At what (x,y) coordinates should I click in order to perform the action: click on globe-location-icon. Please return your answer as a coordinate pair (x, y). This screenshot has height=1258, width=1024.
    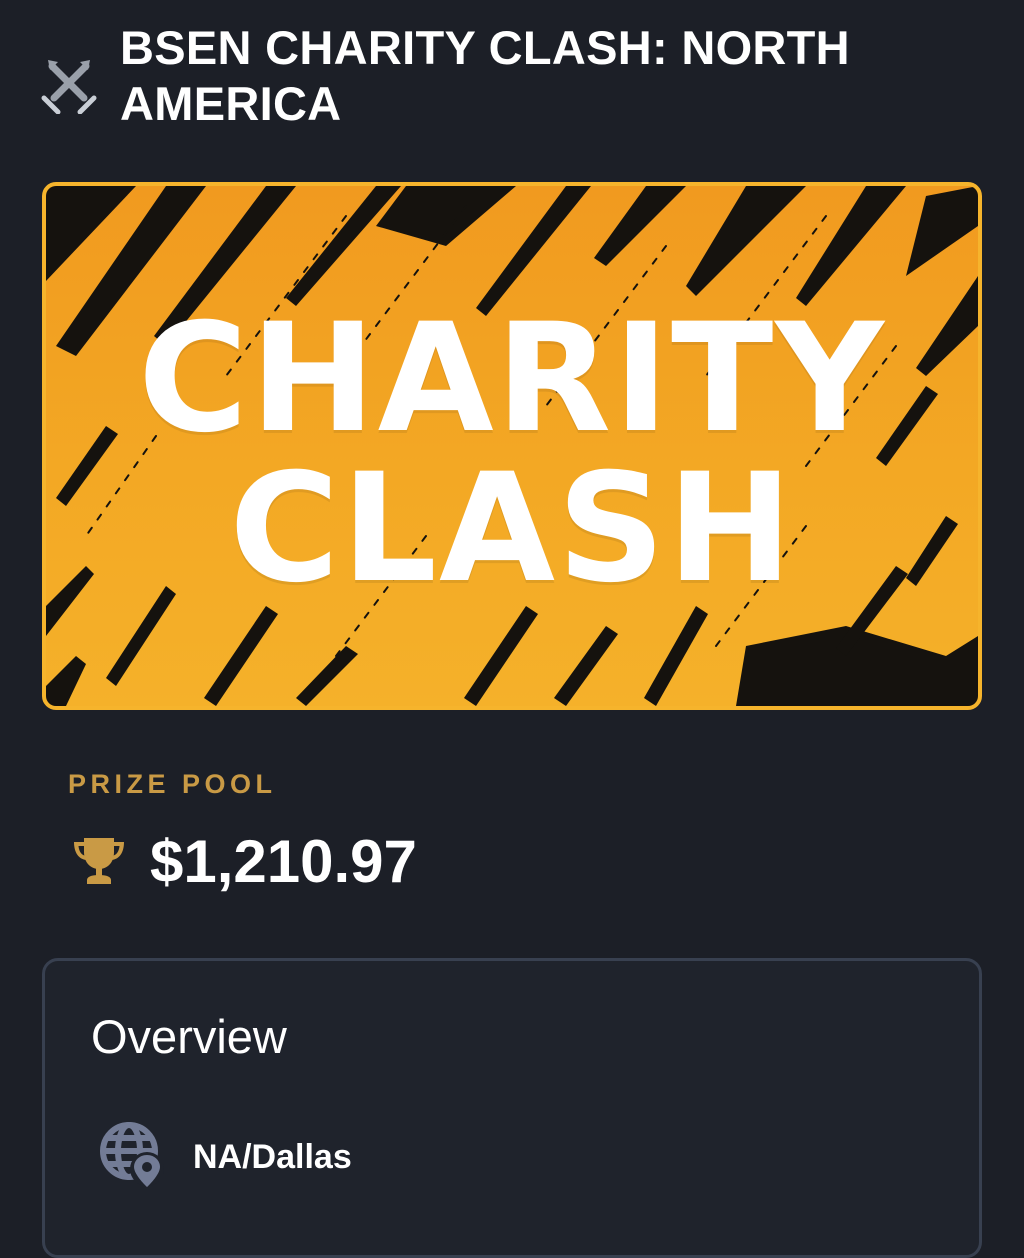
    Looking at the image, I should click on (132, 1154).